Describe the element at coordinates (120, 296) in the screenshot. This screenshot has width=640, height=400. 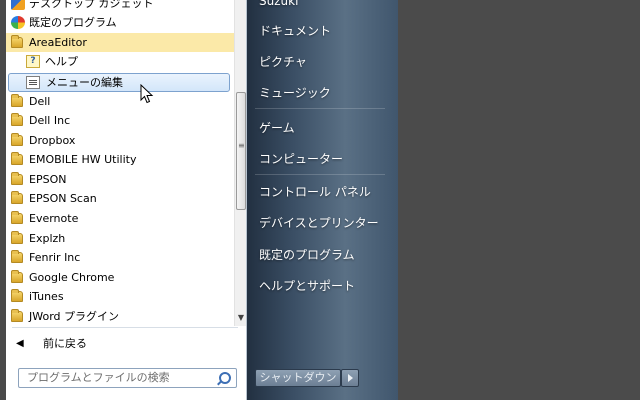
I see `list-item-itunes: iTunes` at that location.